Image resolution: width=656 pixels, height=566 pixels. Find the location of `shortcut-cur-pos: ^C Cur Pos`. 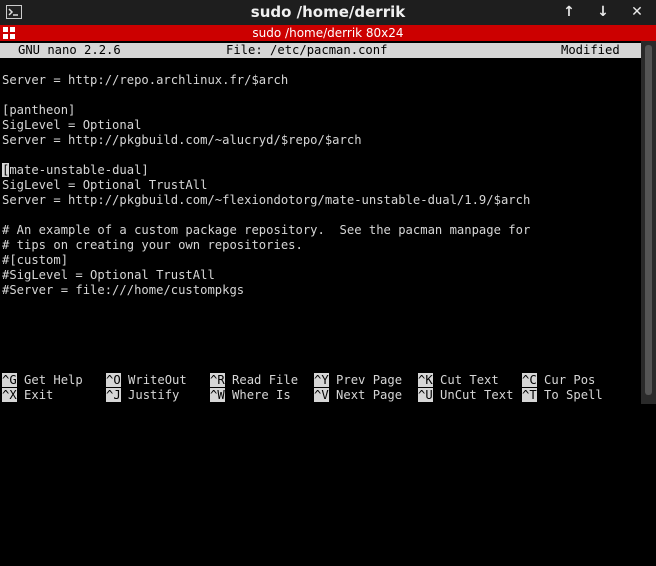

shortcut-cur-pos: ^C Cur Pos is located at coordinates (558, 380).